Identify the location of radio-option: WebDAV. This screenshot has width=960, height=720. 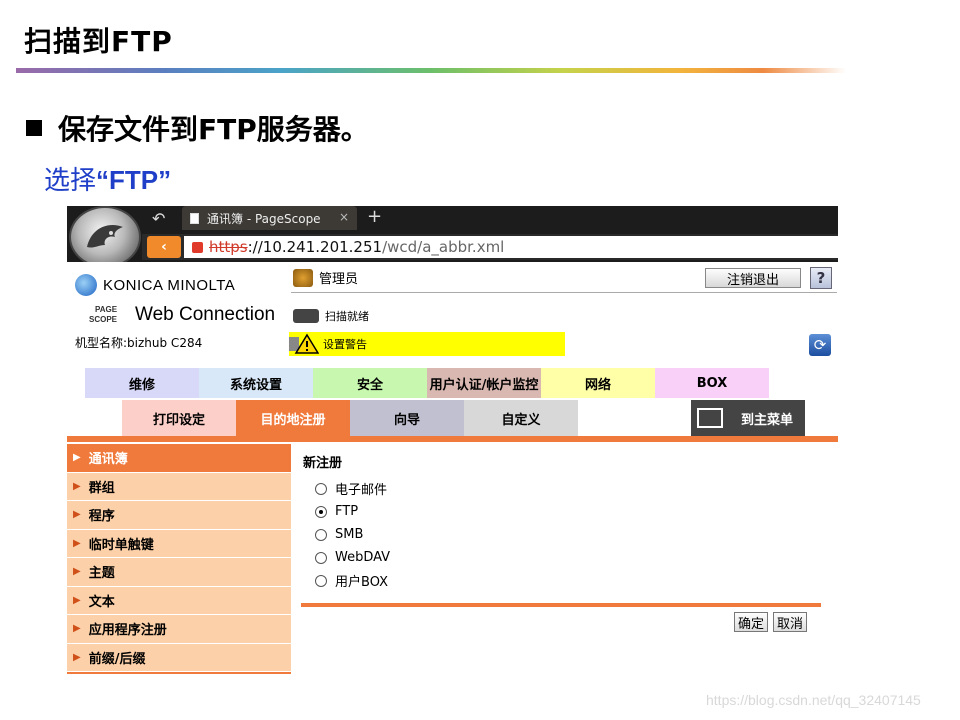
(346, 557).